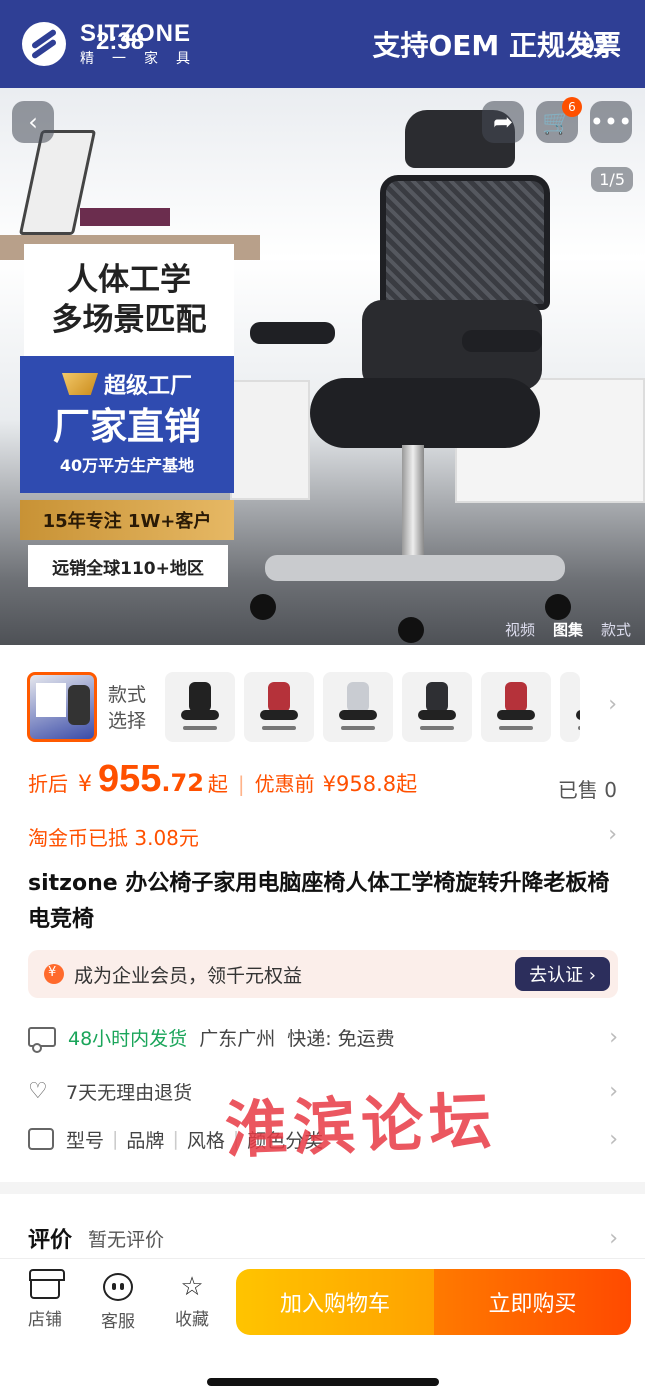  Describe the element at coordinates (47, 1284) in the screenshot. I see `store-icon` at that location.